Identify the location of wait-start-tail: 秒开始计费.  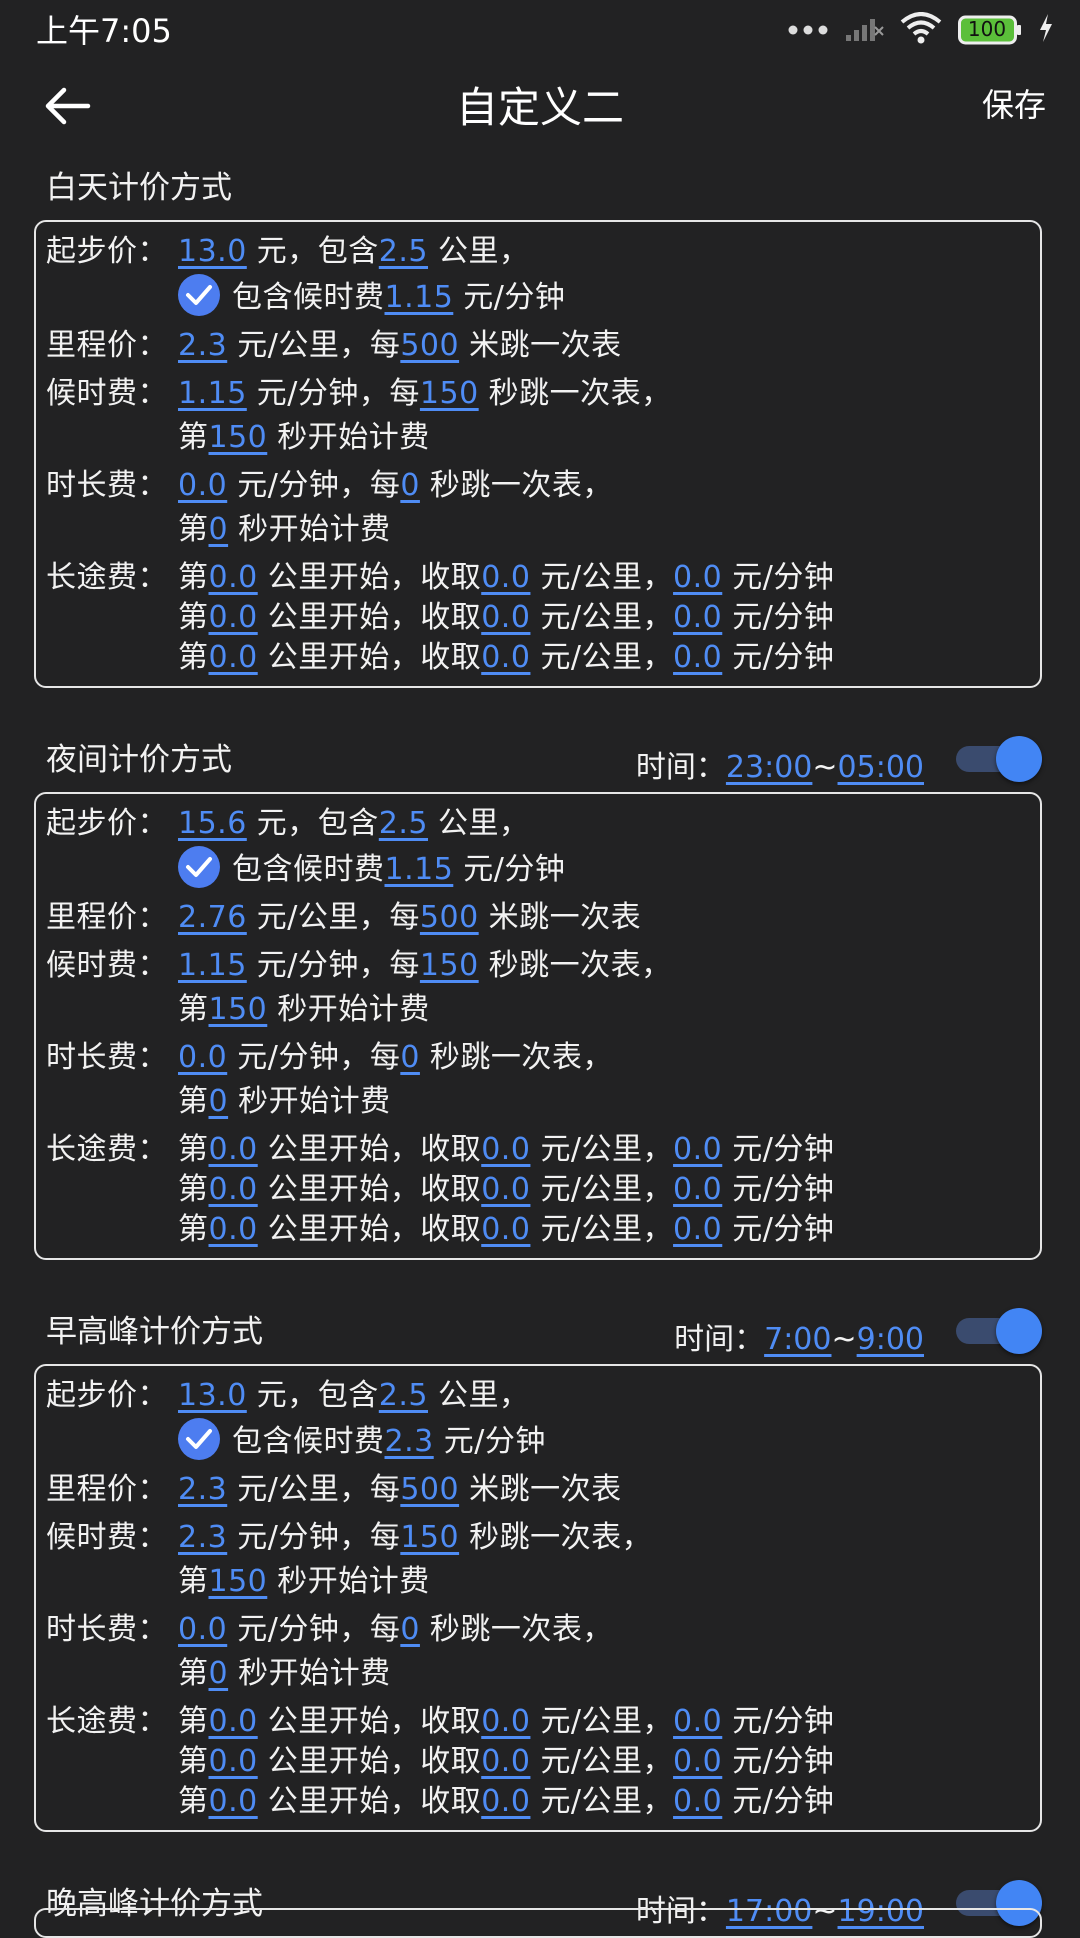
(353, 1009).